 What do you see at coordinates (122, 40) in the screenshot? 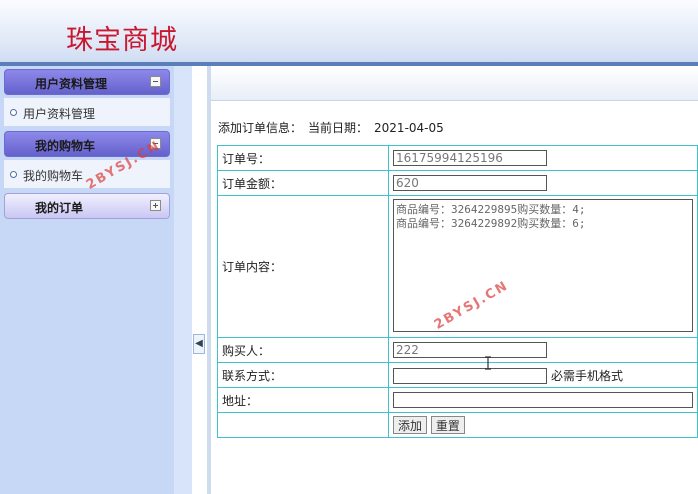
I see `site-logo-title: 珠宝商城` at bounding box center [122, 40].